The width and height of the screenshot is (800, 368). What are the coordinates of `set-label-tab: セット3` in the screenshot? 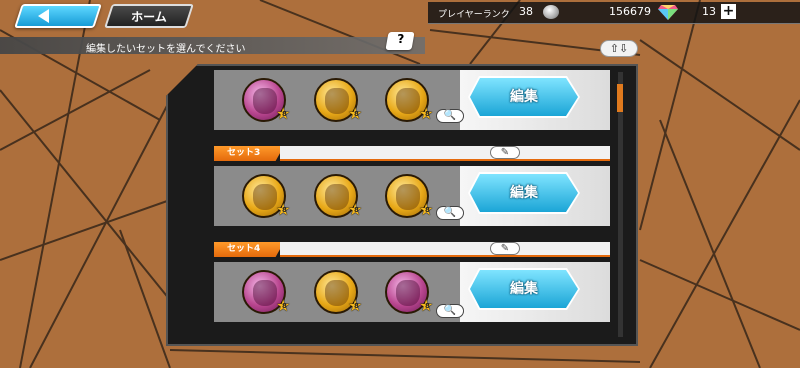 It's located at (249, 153).